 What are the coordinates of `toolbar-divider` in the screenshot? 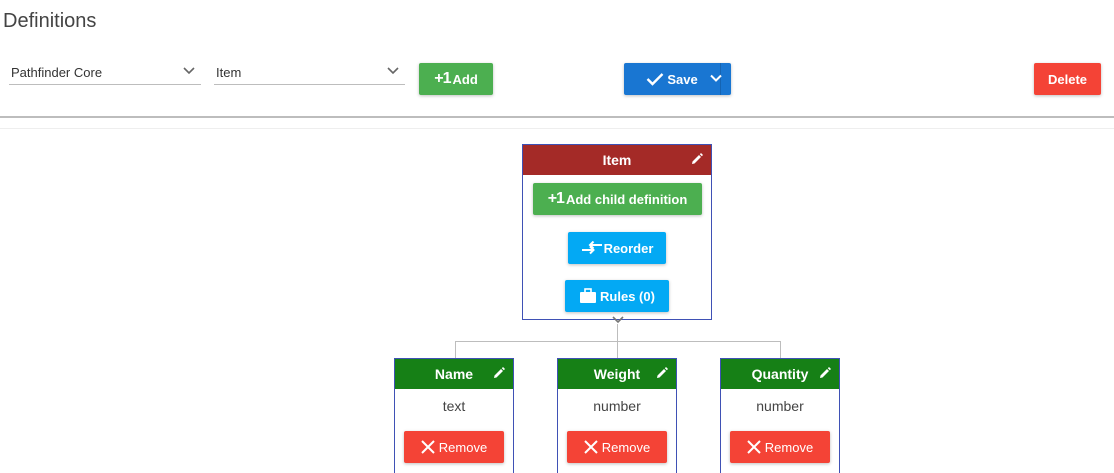 It's located at (557, 117).